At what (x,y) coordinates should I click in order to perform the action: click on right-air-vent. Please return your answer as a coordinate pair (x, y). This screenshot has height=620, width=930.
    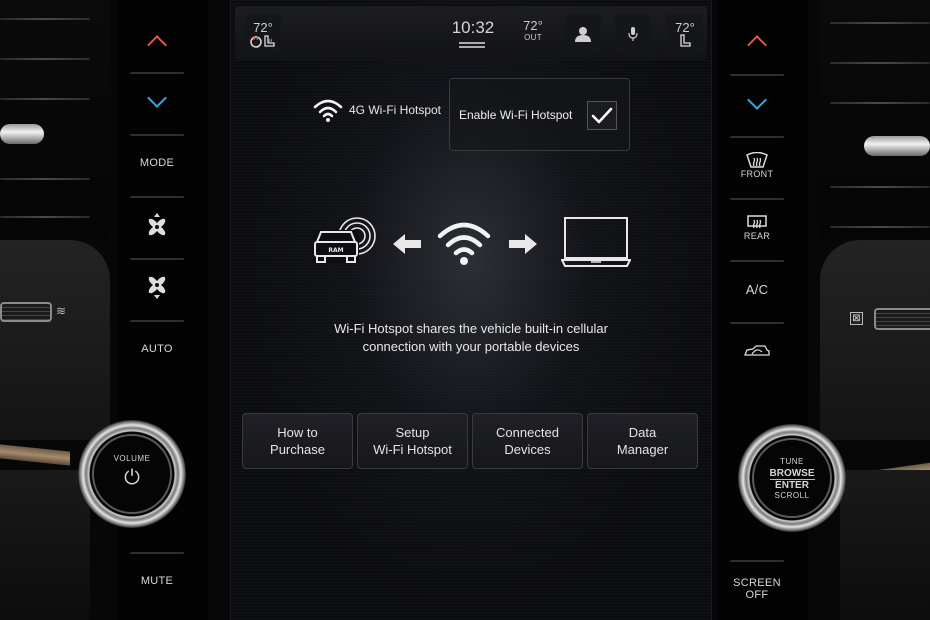
    Looking at the image, I should click on (875, 120).